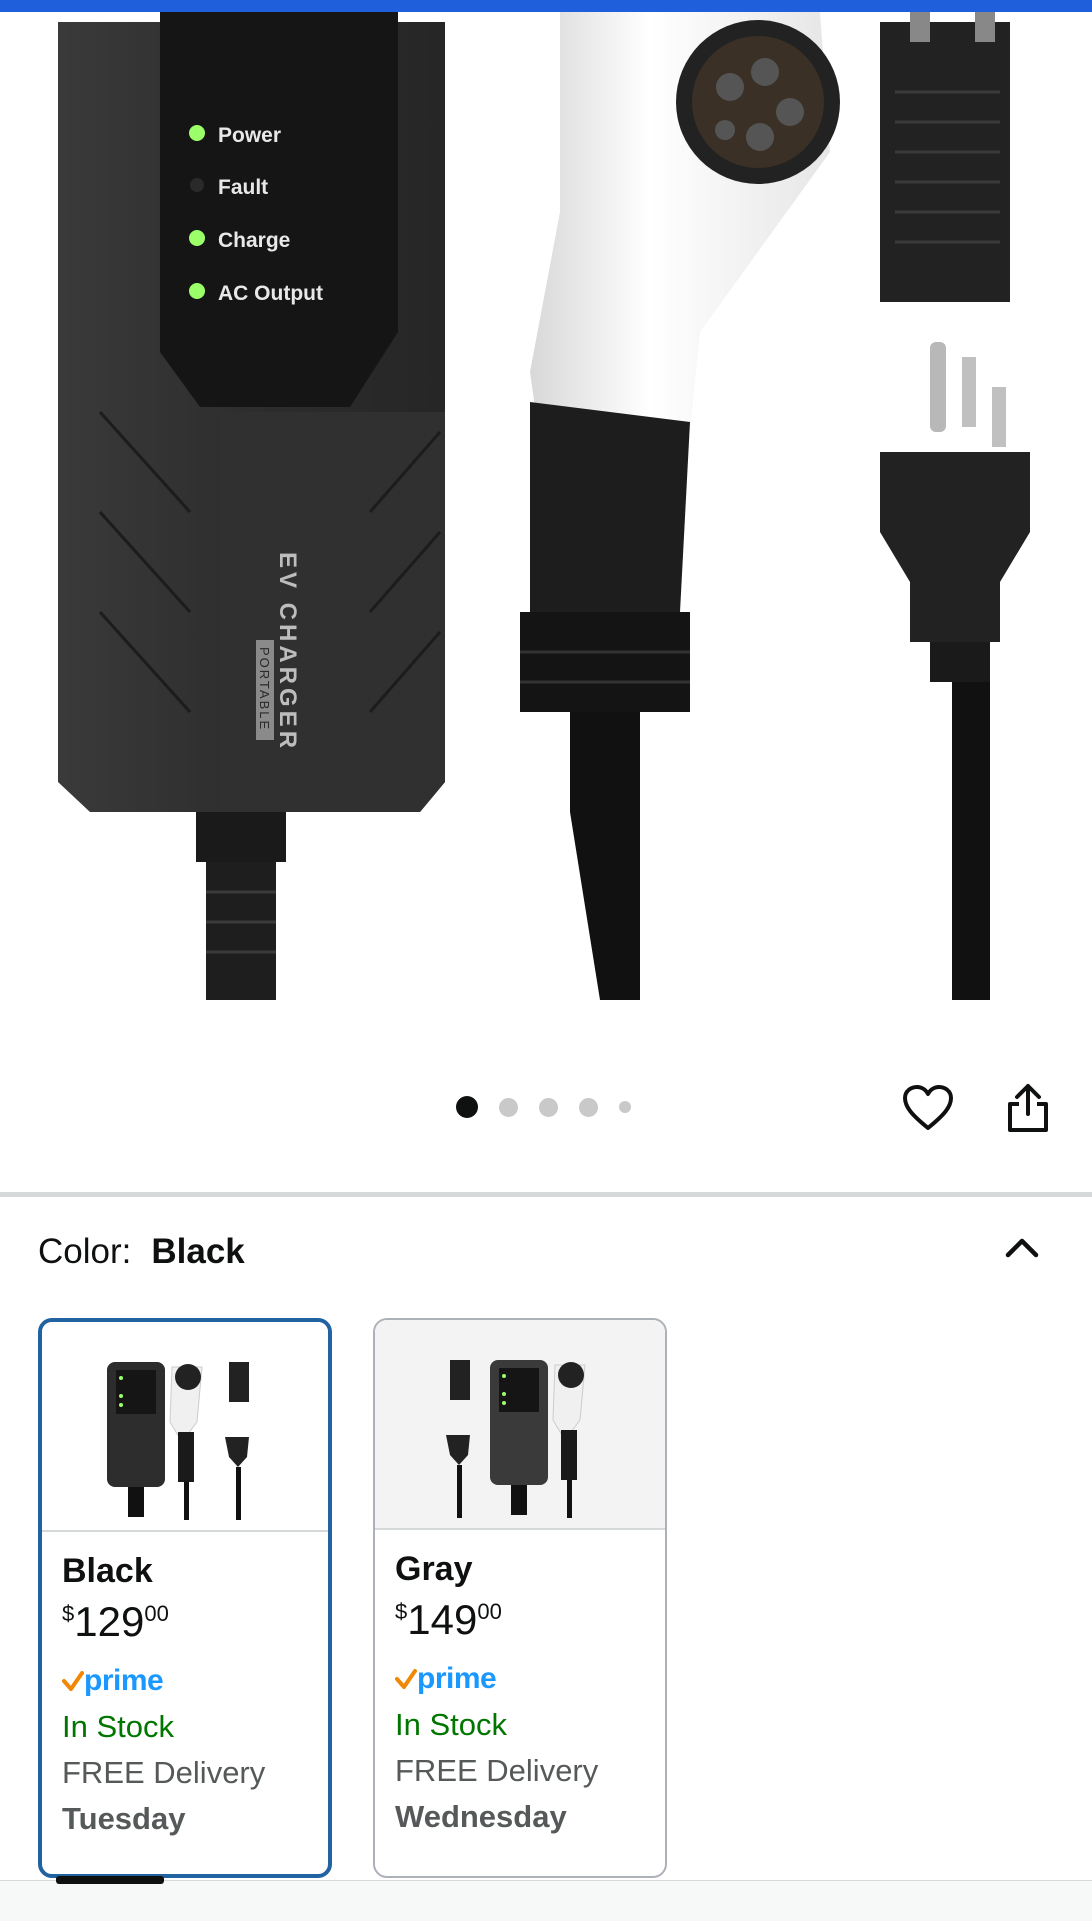 The width and height of the screenshot is (1092, 1921). I want to click on heart-icon, so click(928, 1107).